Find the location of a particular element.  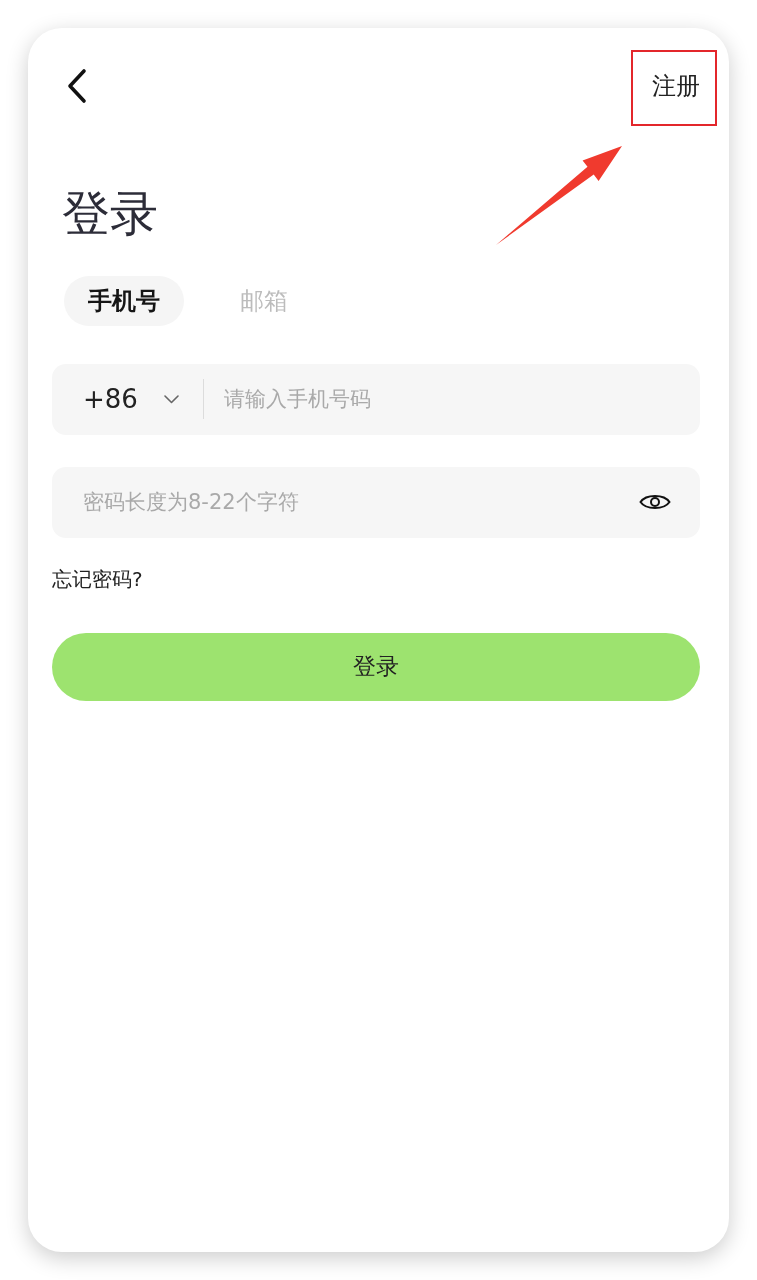

country-code-dropdown: +86 is located at coordinates (131, 399).